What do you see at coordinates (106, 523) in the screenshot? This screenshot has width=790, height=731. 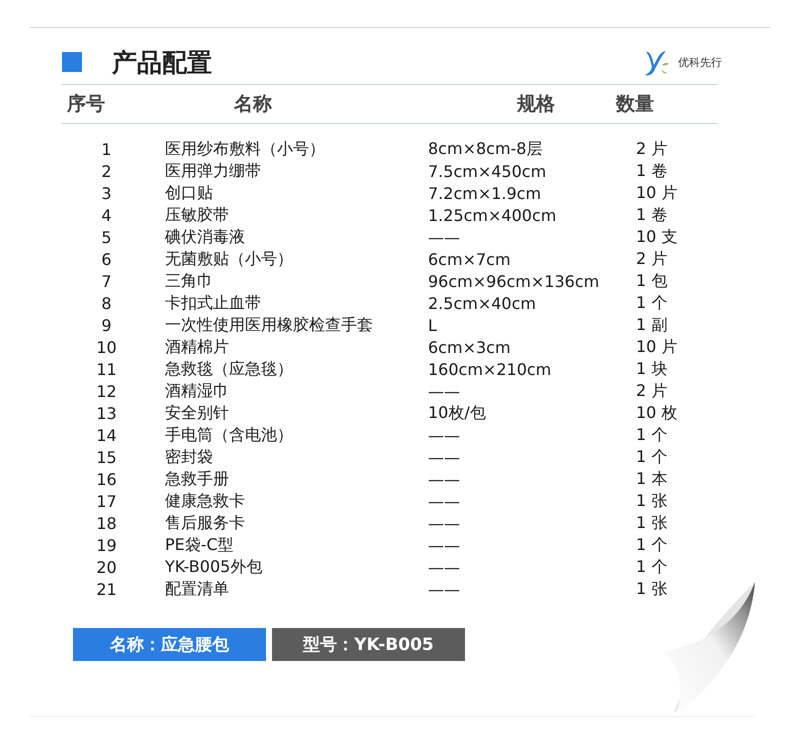 I see `table-cell: 18` at bounding box center [106, 523].